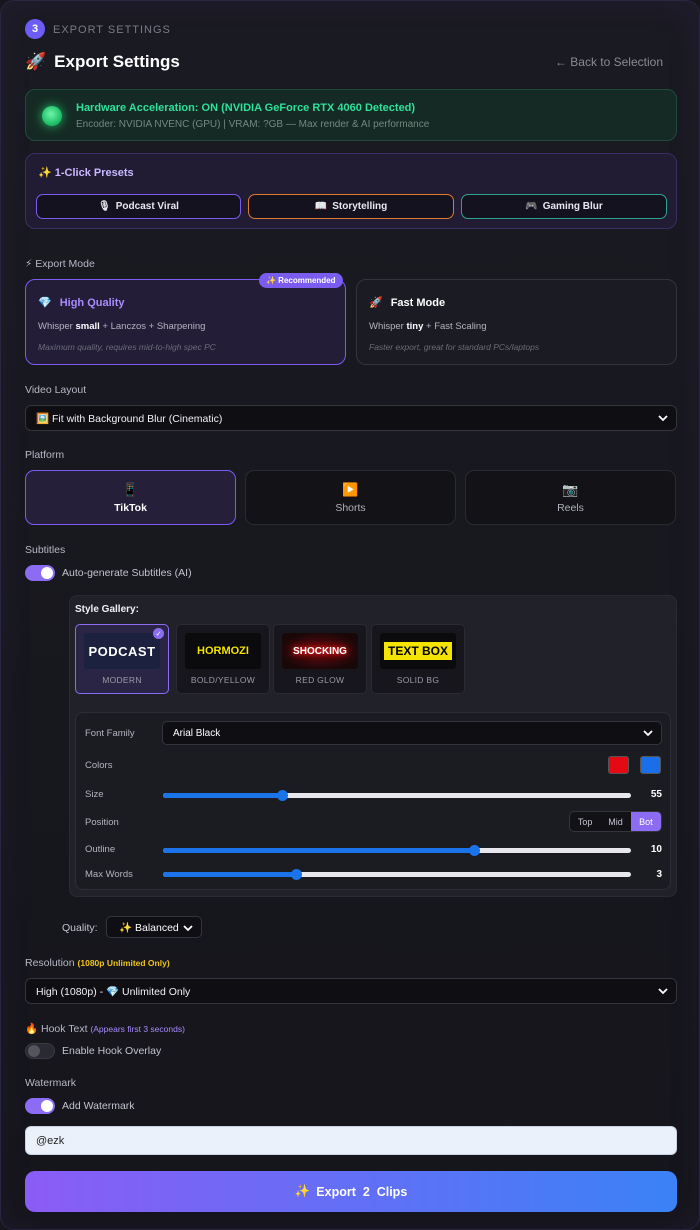 This screenshot has height=1230, width=700. I want to click on preset-podcast-viral-button: 🎙 Podcast Viral, so click(138, 206).